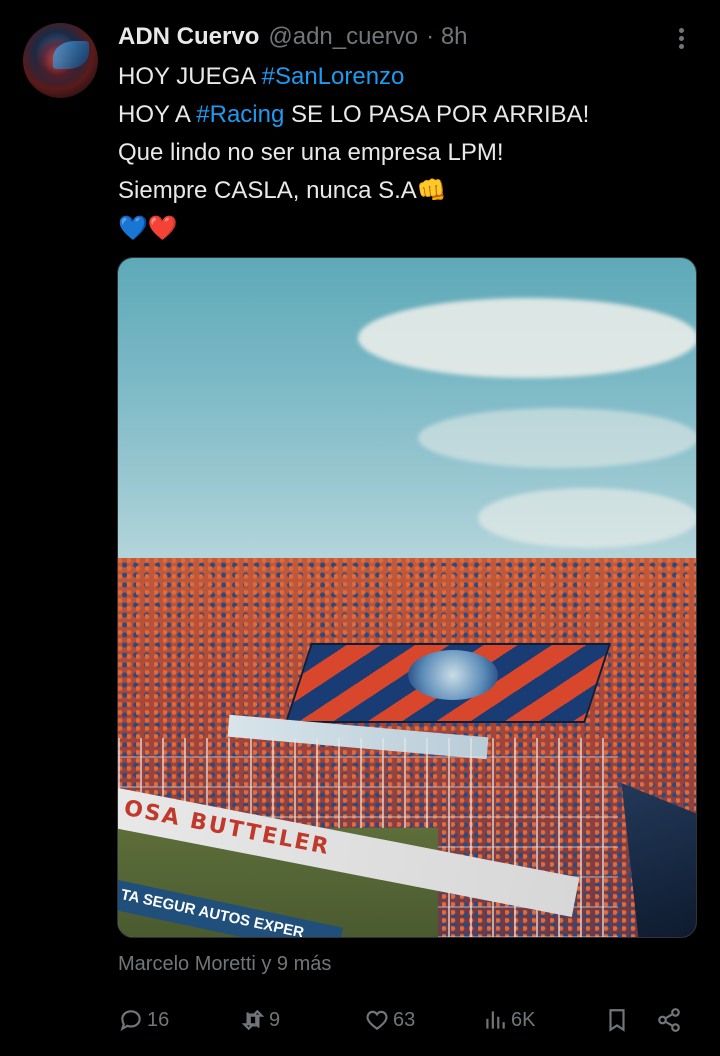  What do you see at coordinates (130, 1020) in the screenshot?
I see `reply-icon` at bounding box center [130, 1020].